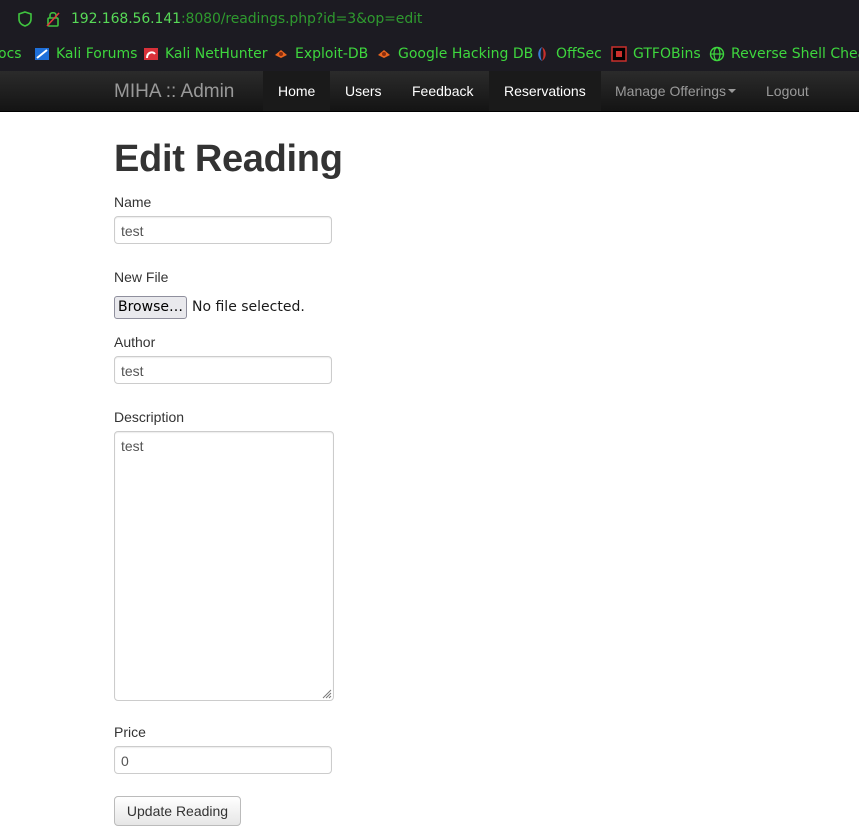 The image size is (859, 832). I want to click on bookmark-label: GTFOBins, so click(667, 54).